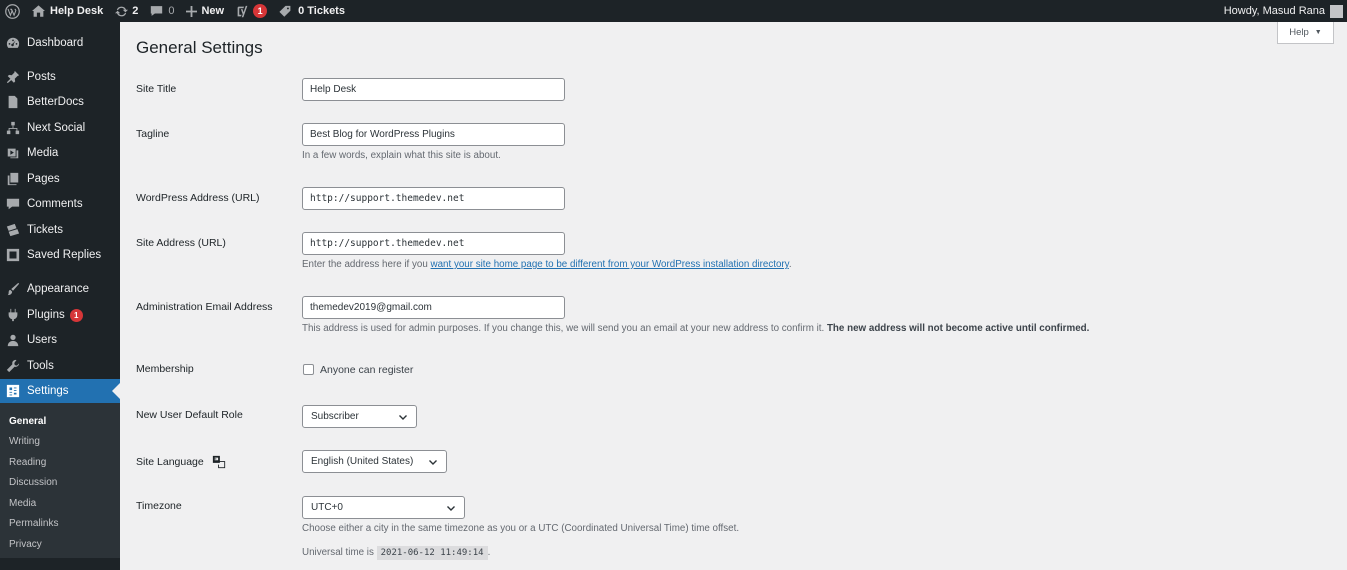  What do you see at coordinates (159, 506) in the screenshot?
I see `timezone-label: Timezone` at bounding box center [159, 506].